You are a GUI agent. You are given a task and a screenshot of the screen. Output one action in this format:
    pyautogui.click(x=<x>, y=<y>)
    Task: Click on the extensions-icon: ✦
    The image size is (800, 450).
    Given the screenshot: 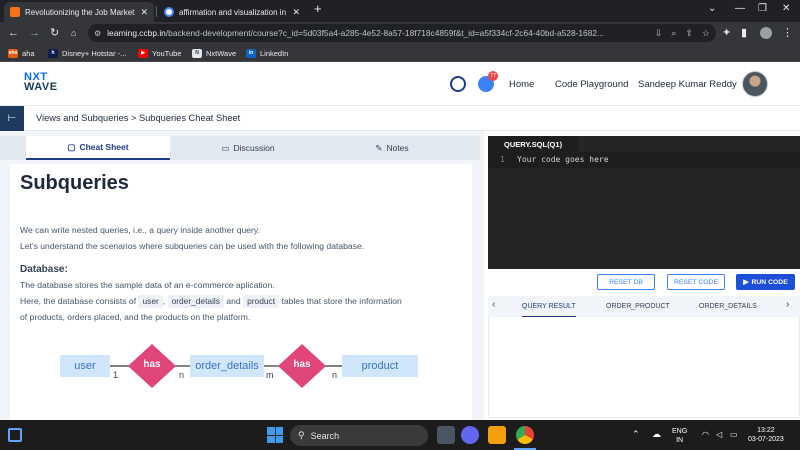 What is the action you would take?
    pyautogui.click(x=726, y=33)
    